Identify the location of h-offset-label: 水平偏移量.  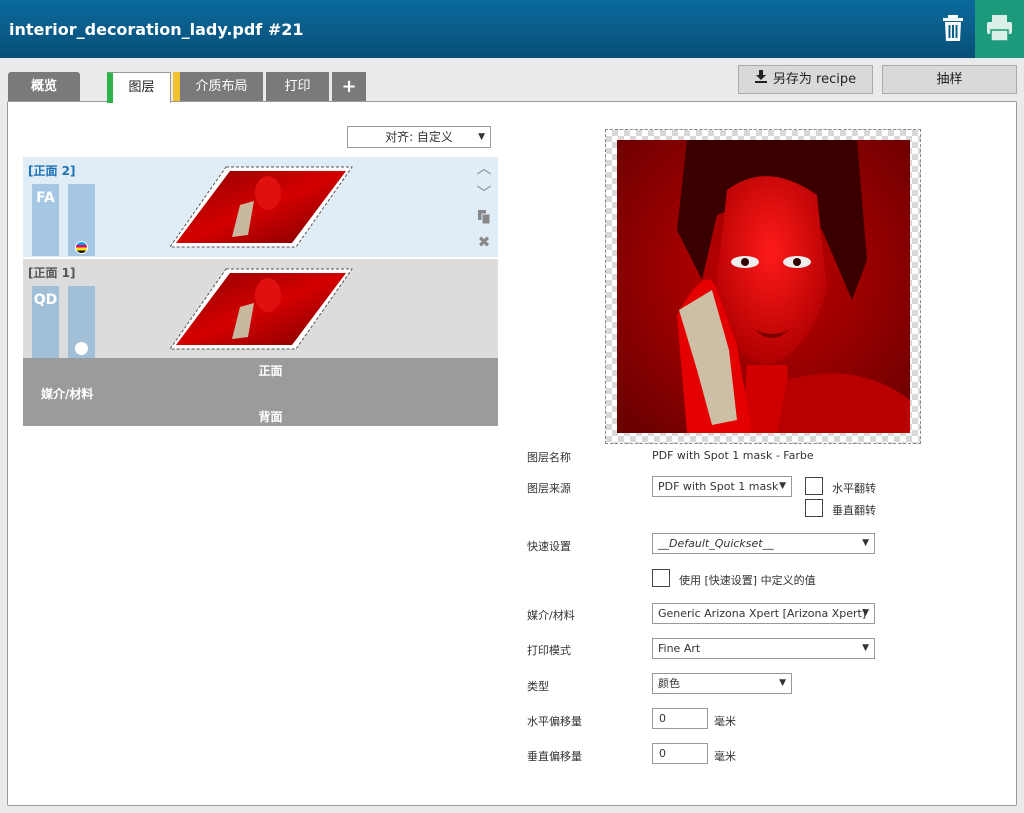
(554, 721).